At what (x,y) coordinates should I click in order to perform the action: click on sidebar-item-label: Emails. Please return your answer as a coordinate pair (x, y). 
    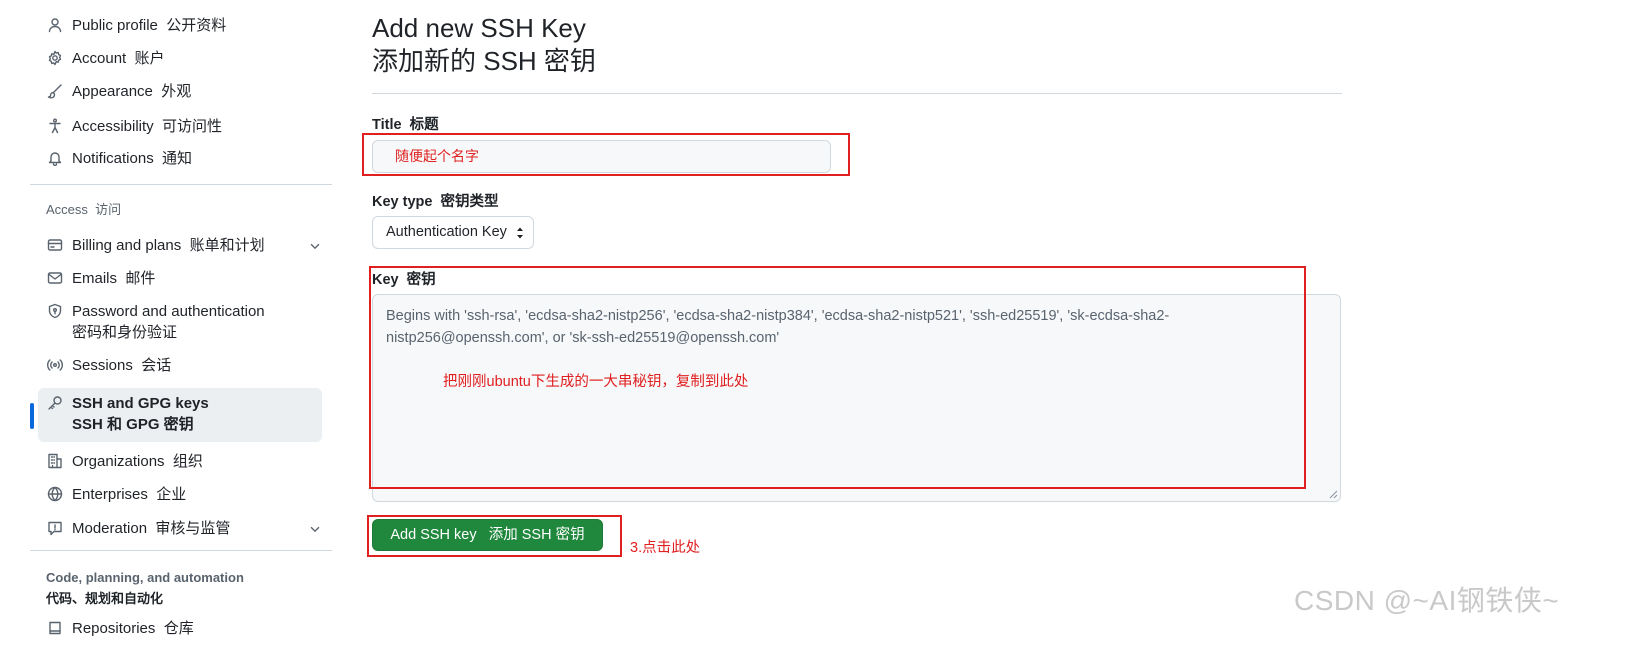
    Looking at the image, I should click on (95, 278).